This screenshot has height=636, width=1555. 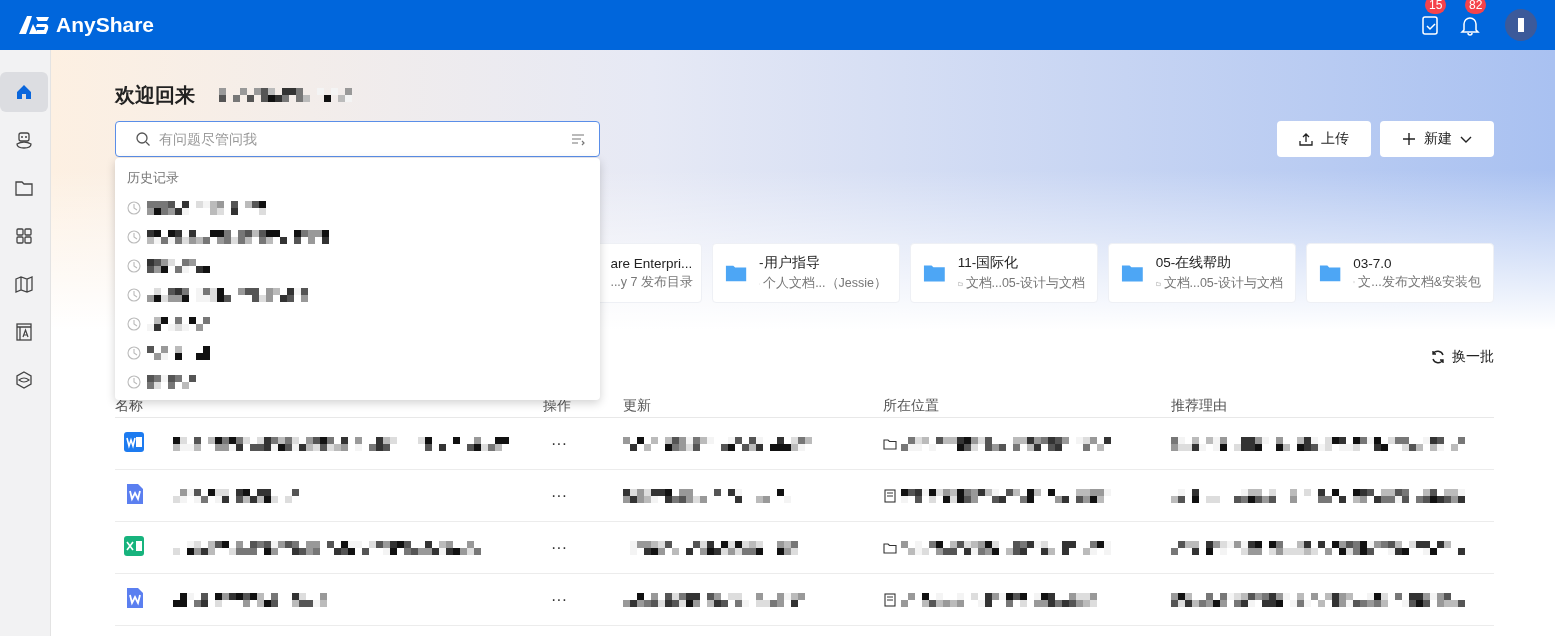 I want to click on column-header: 名称, so click(x=129, y=405).